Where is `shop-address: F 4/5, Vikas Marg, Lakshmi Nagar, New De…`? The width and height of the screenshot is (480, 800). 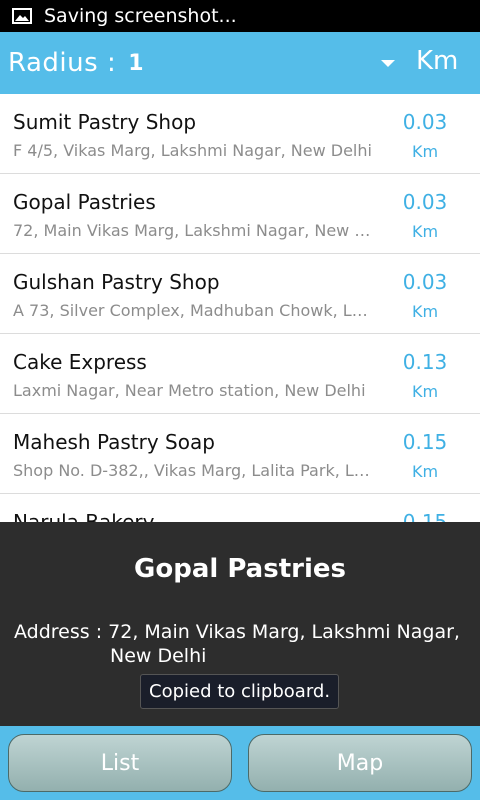
shop-address: F 4/5, Vikas Marg, Lakshmi Nagar, New De… is located at coordinates (192, 150).